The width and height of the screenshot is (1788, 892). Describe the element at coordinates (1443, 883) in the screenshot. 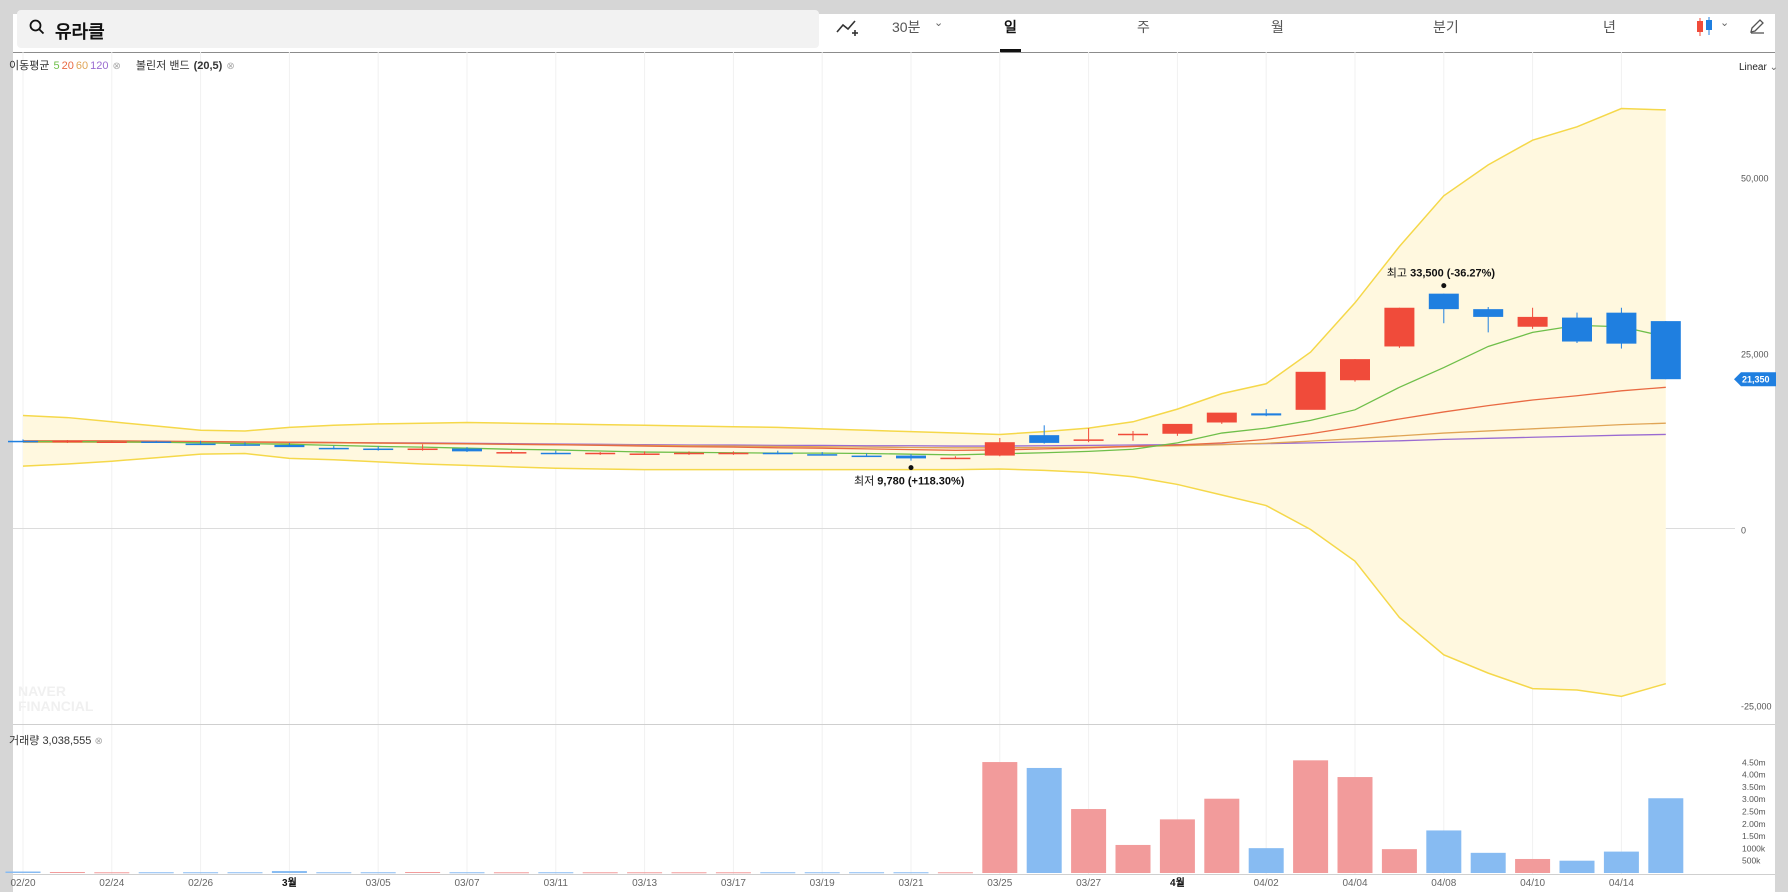

I see `x-tick-label: 04/08` at that location.